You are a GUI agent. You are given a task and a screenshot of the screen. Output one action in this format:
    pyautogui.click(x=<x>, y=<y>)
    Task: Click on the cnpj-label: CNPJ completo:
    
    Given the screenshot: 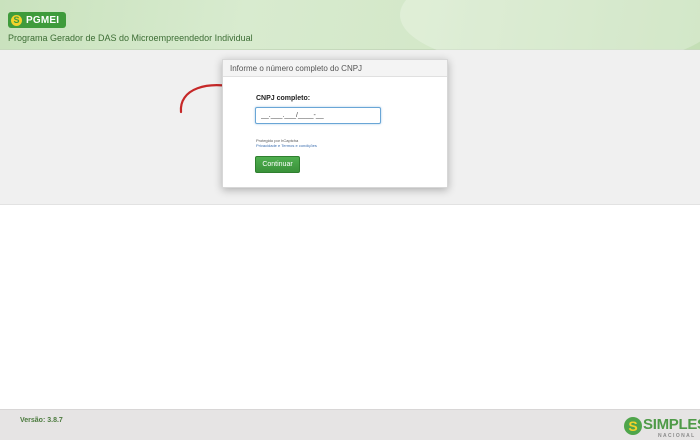 What is the action you would take?
    pyautogui.click(x=283, y=98)
    